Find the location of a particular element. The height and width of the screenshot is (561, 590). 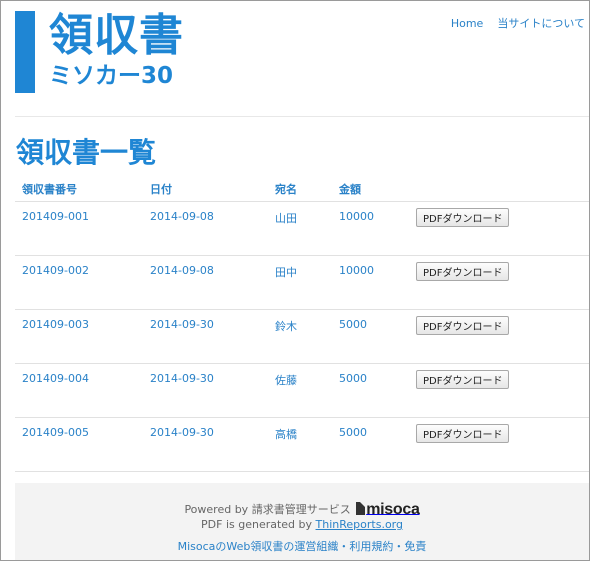

table-row: 201409-005 2014-09-30 高橋 5000 PDFダウンロード is located at coordinates (302, 444).